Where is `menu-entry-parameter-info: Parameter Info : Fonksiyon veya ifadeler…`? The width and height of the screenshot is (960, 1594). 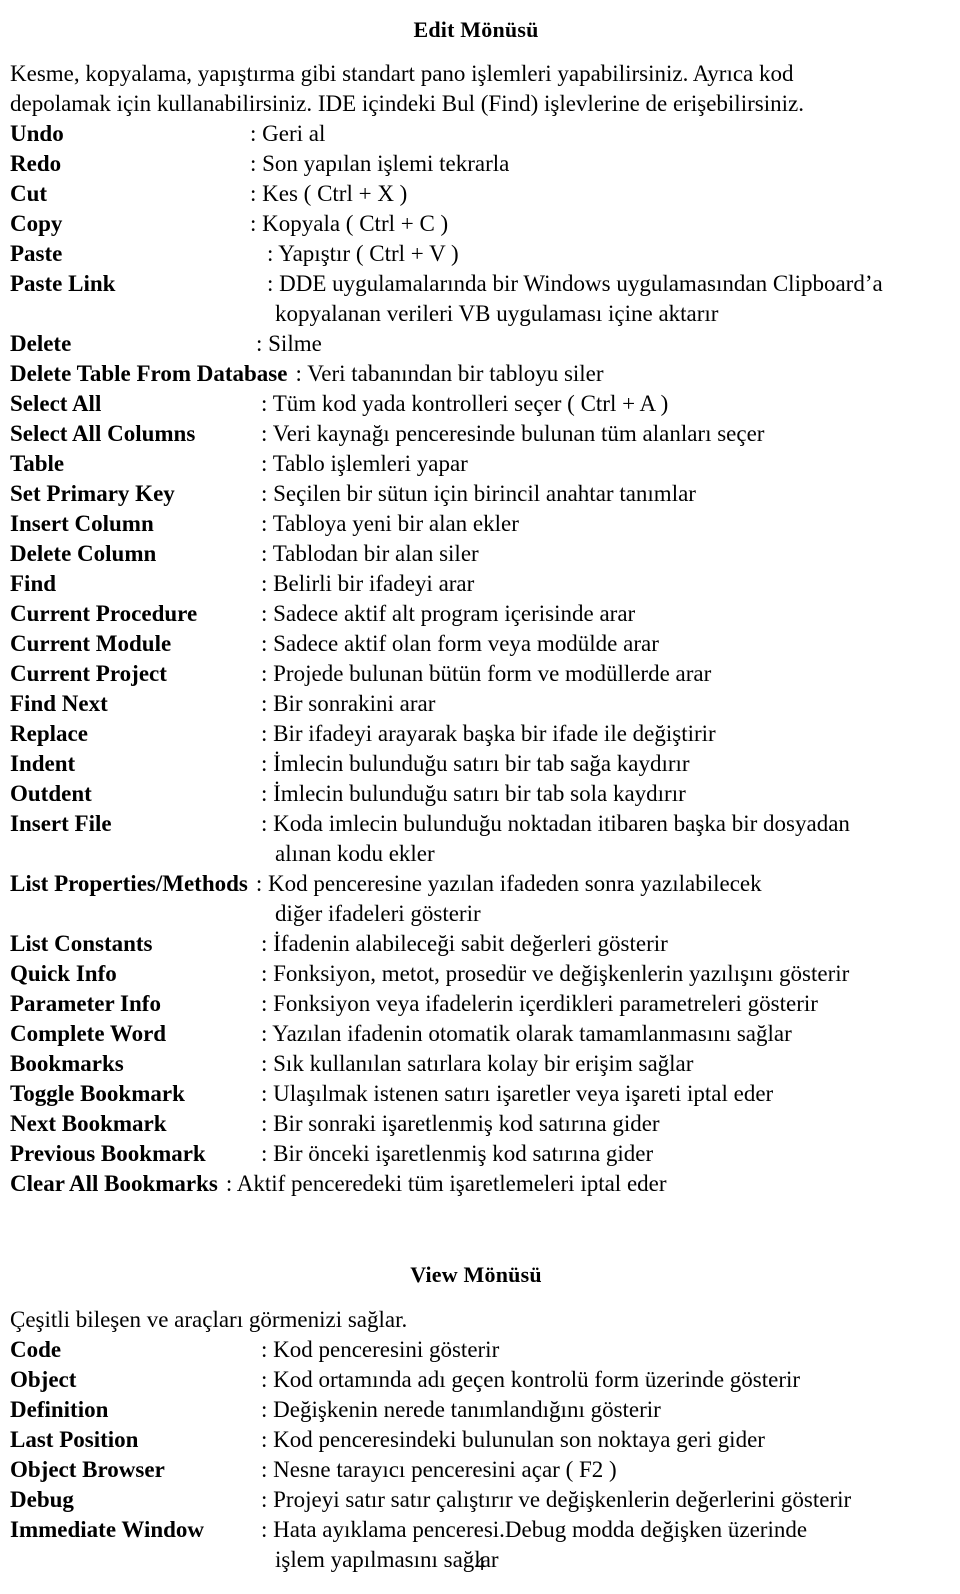
menu-entry-parameter-info: Parameter Info : Fonksiyon veya ifadeler… is located at coordinates (476, 1004).